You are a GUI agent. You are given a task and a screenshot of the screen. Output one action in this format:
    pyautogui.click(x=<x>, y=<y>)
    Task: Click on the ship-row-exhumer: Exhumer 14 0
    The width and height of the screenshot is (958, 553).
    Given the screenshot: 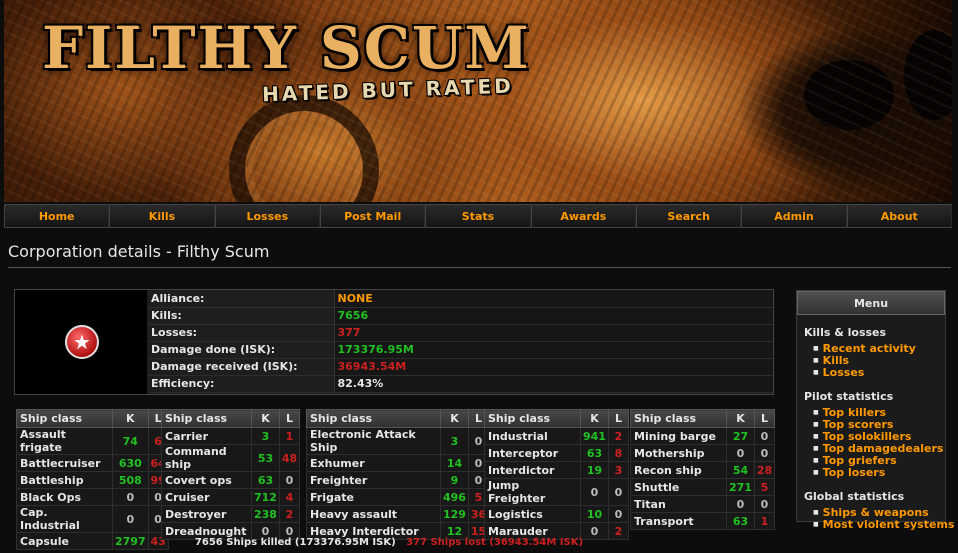 What is the action you would take?
    pyautogui.click(x=397, y=463)
    